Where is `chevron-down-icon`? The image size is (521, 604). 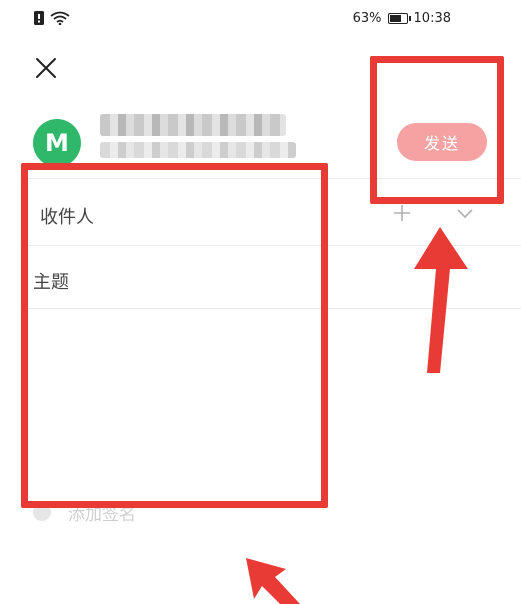 chevron-down-icon is located at coordinates (465, 214).